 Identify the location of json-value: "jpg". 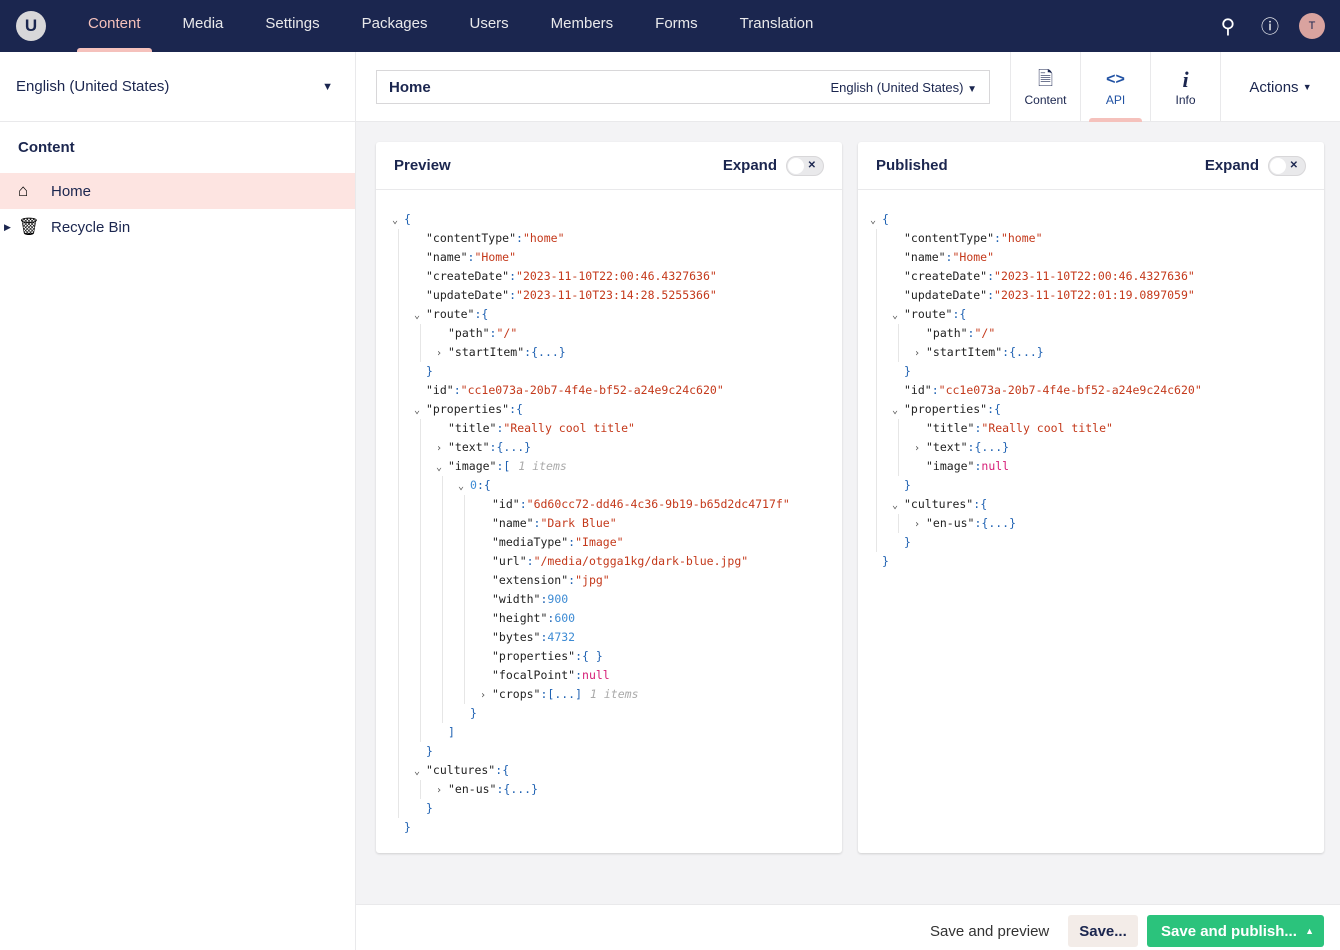
(592, 580).